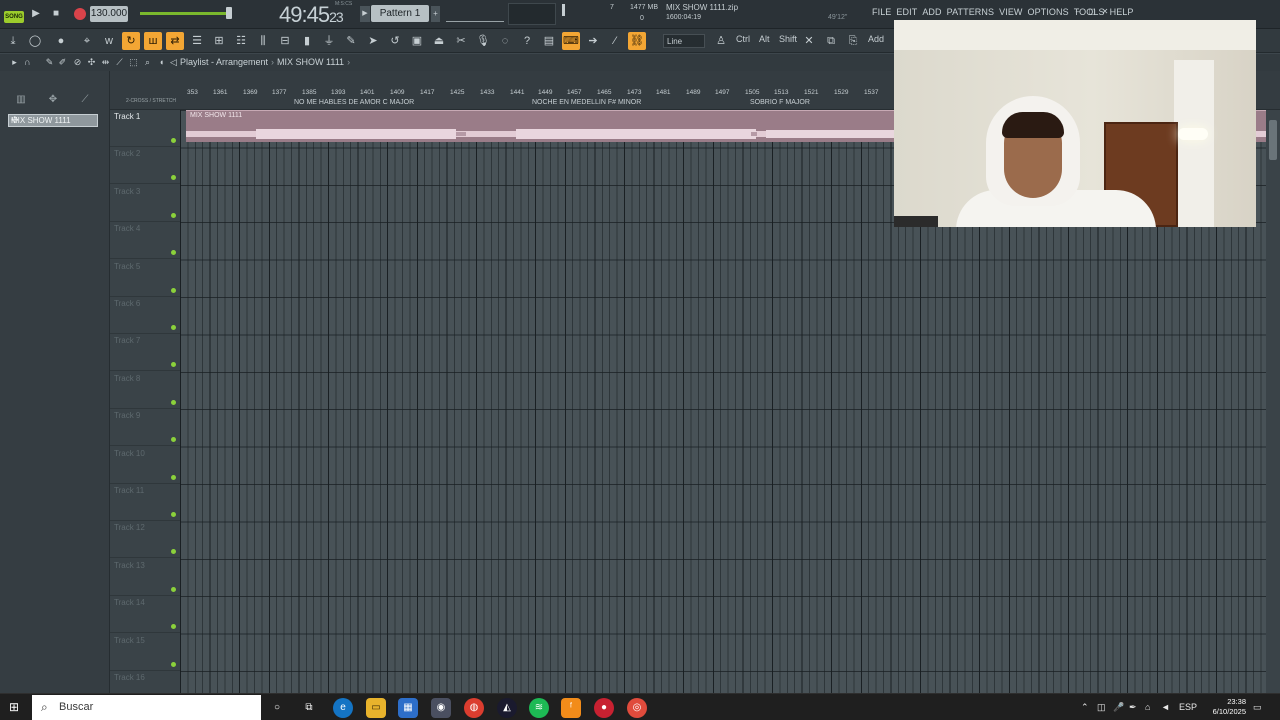  Describe the element at coordinates (127, 266) in the screenshot. I see `track-name: Track 5` at that location.